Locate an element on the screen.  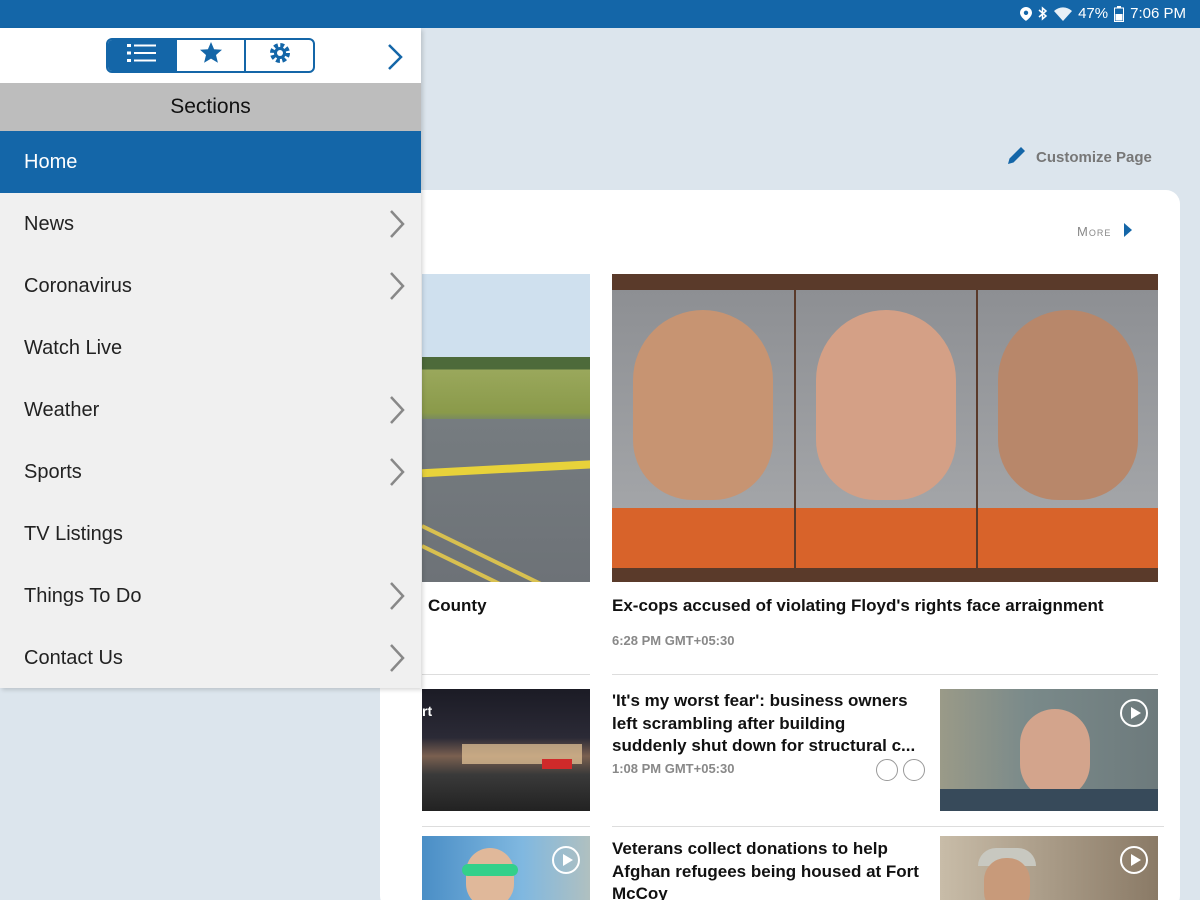
article-image-child is located at coordinates (506, 868).